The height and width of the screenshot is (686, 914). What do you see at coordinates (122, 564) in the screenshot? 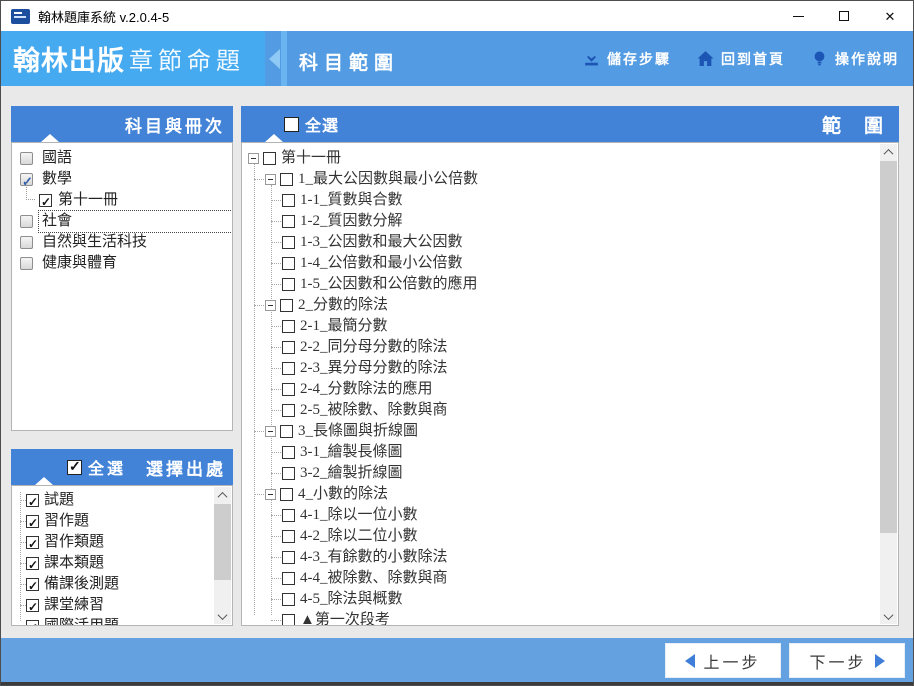
I see `source-item: 課本類題` at bounding box center [122, 564].